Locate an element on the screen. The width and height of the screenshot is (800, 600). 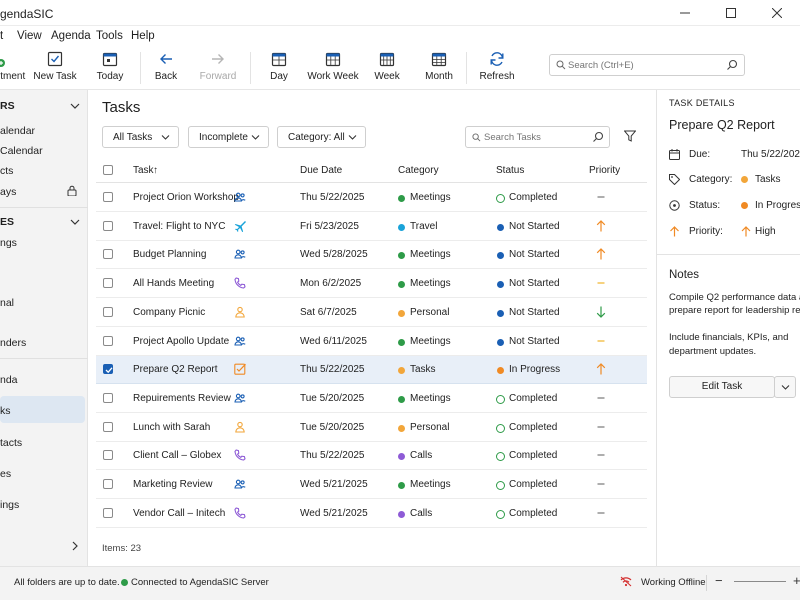
work-week-view-button: Work Week is located at coordinates (333, 69).